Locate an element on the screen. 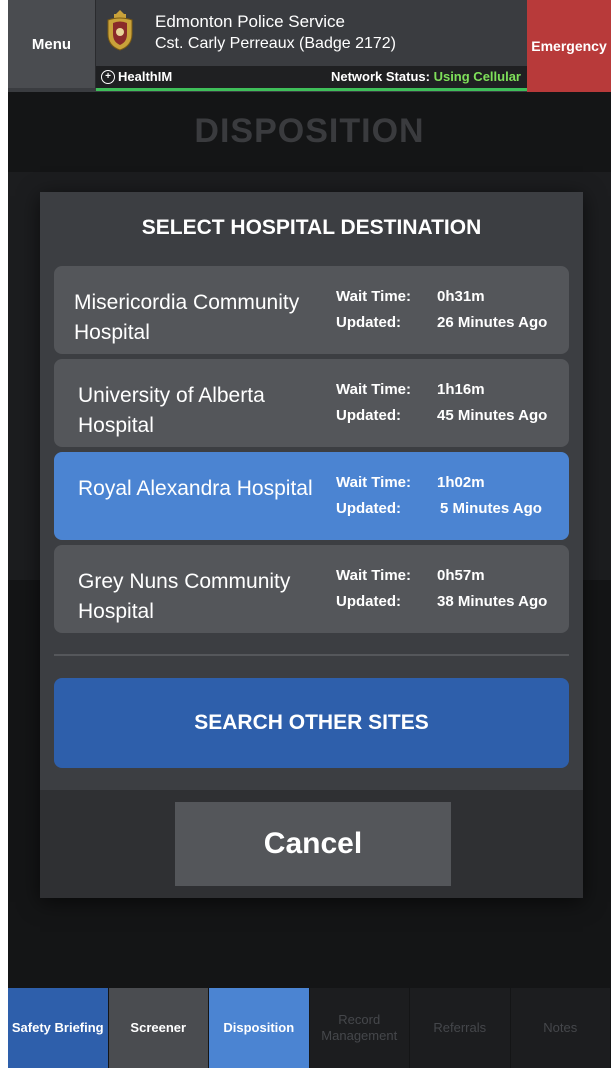 Image resolution: width=611 pixels, height=1080 pixels. updated-value: 26 Minutes Ago is located at coordinates (492, 322).